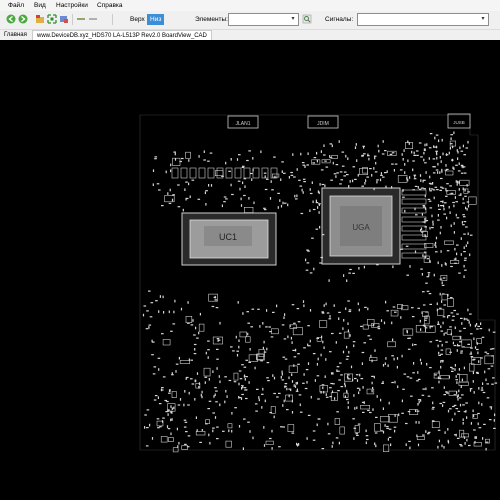 This screenshot has width=500, height=500. I want to click on connector-jlan: JLAN1, so click(243, 122).